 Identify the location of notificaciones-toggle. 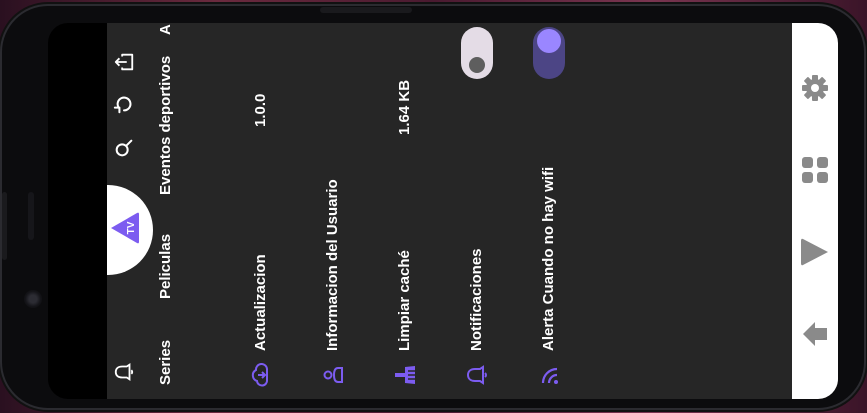
(477, 53).